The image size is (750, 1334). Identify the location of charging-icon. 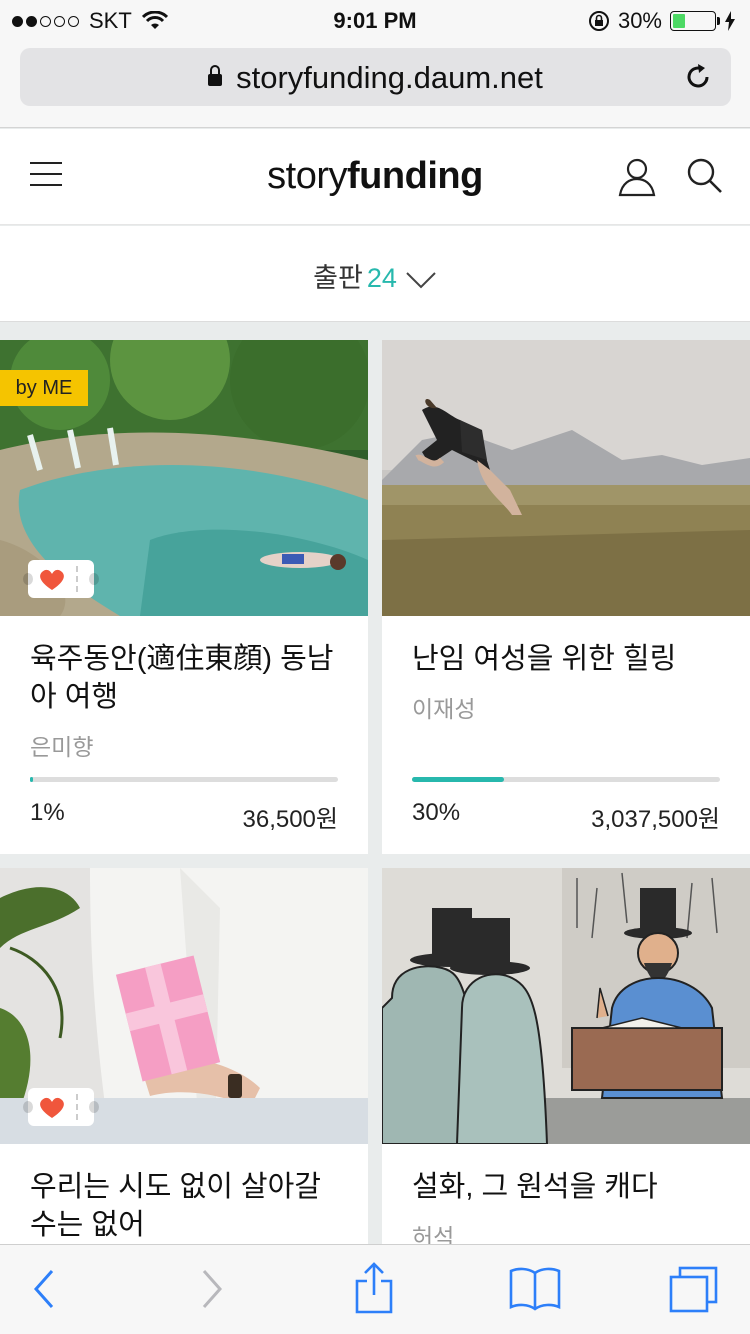
(730, 21).